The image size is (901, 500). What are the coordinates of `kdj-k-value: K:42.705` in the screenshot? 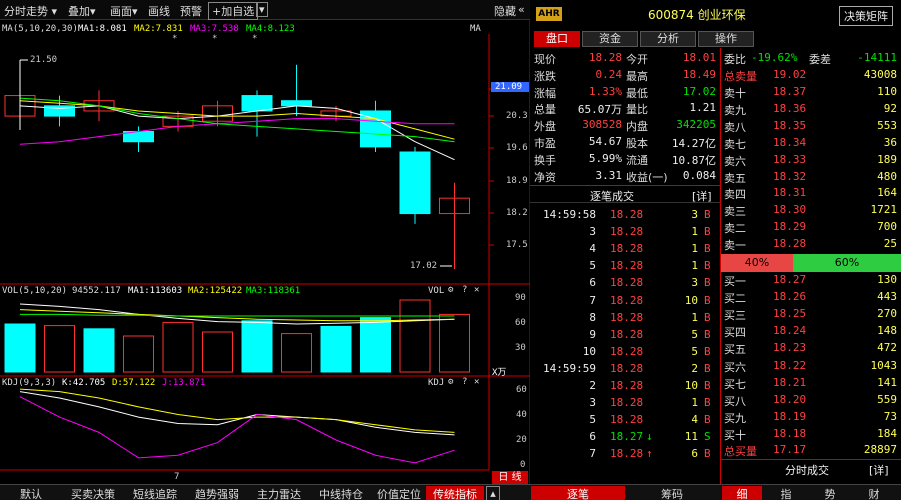 It's located at (84, 383).